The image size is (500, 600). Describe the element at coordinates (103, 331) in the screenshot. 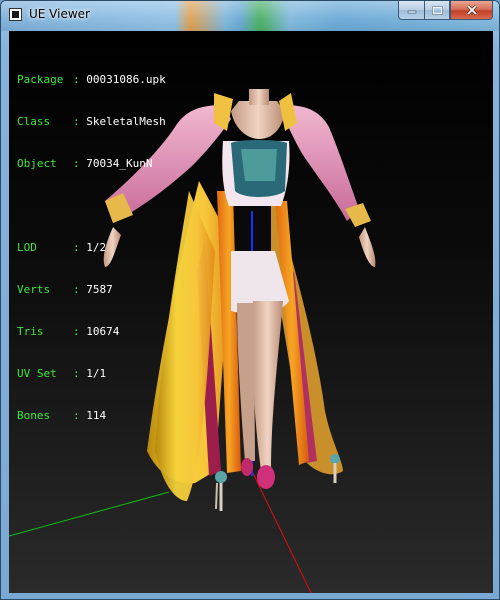

I see `tris-value: 10674` at that location.